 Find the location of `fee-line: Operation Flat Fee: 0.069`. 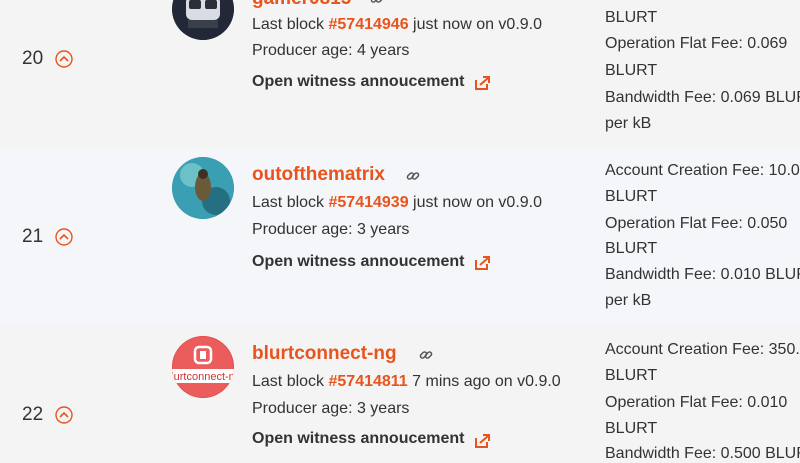

fee-line: Operation Flat Fee: 0.069 is located at coordinates (696, 43).